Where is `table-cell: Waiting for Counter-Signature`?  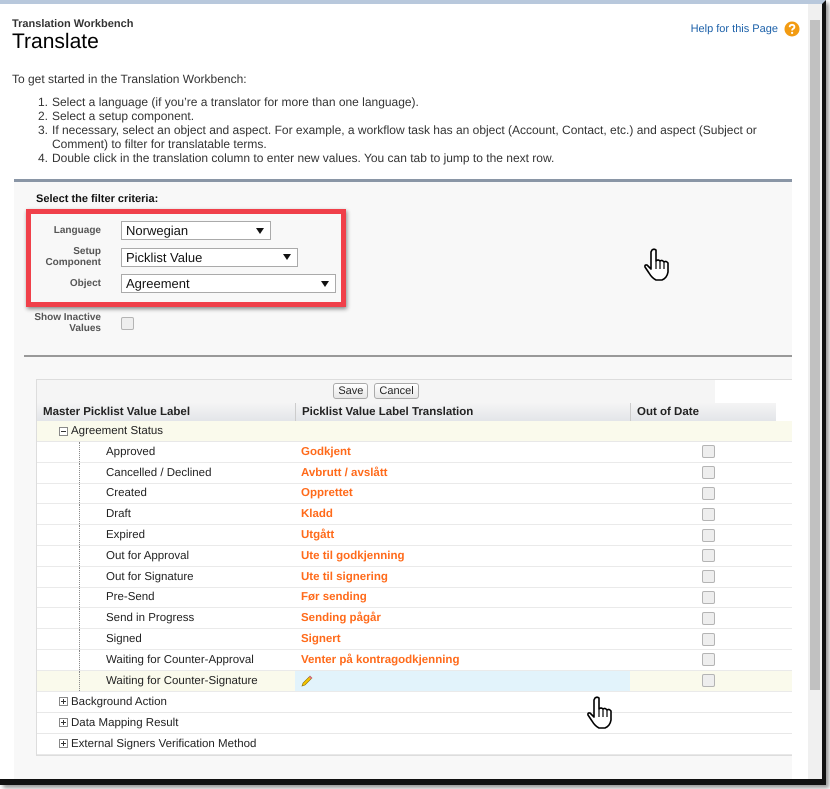
table-cell: Waiting for Counter-Signature is located at coordinates (182, 680).